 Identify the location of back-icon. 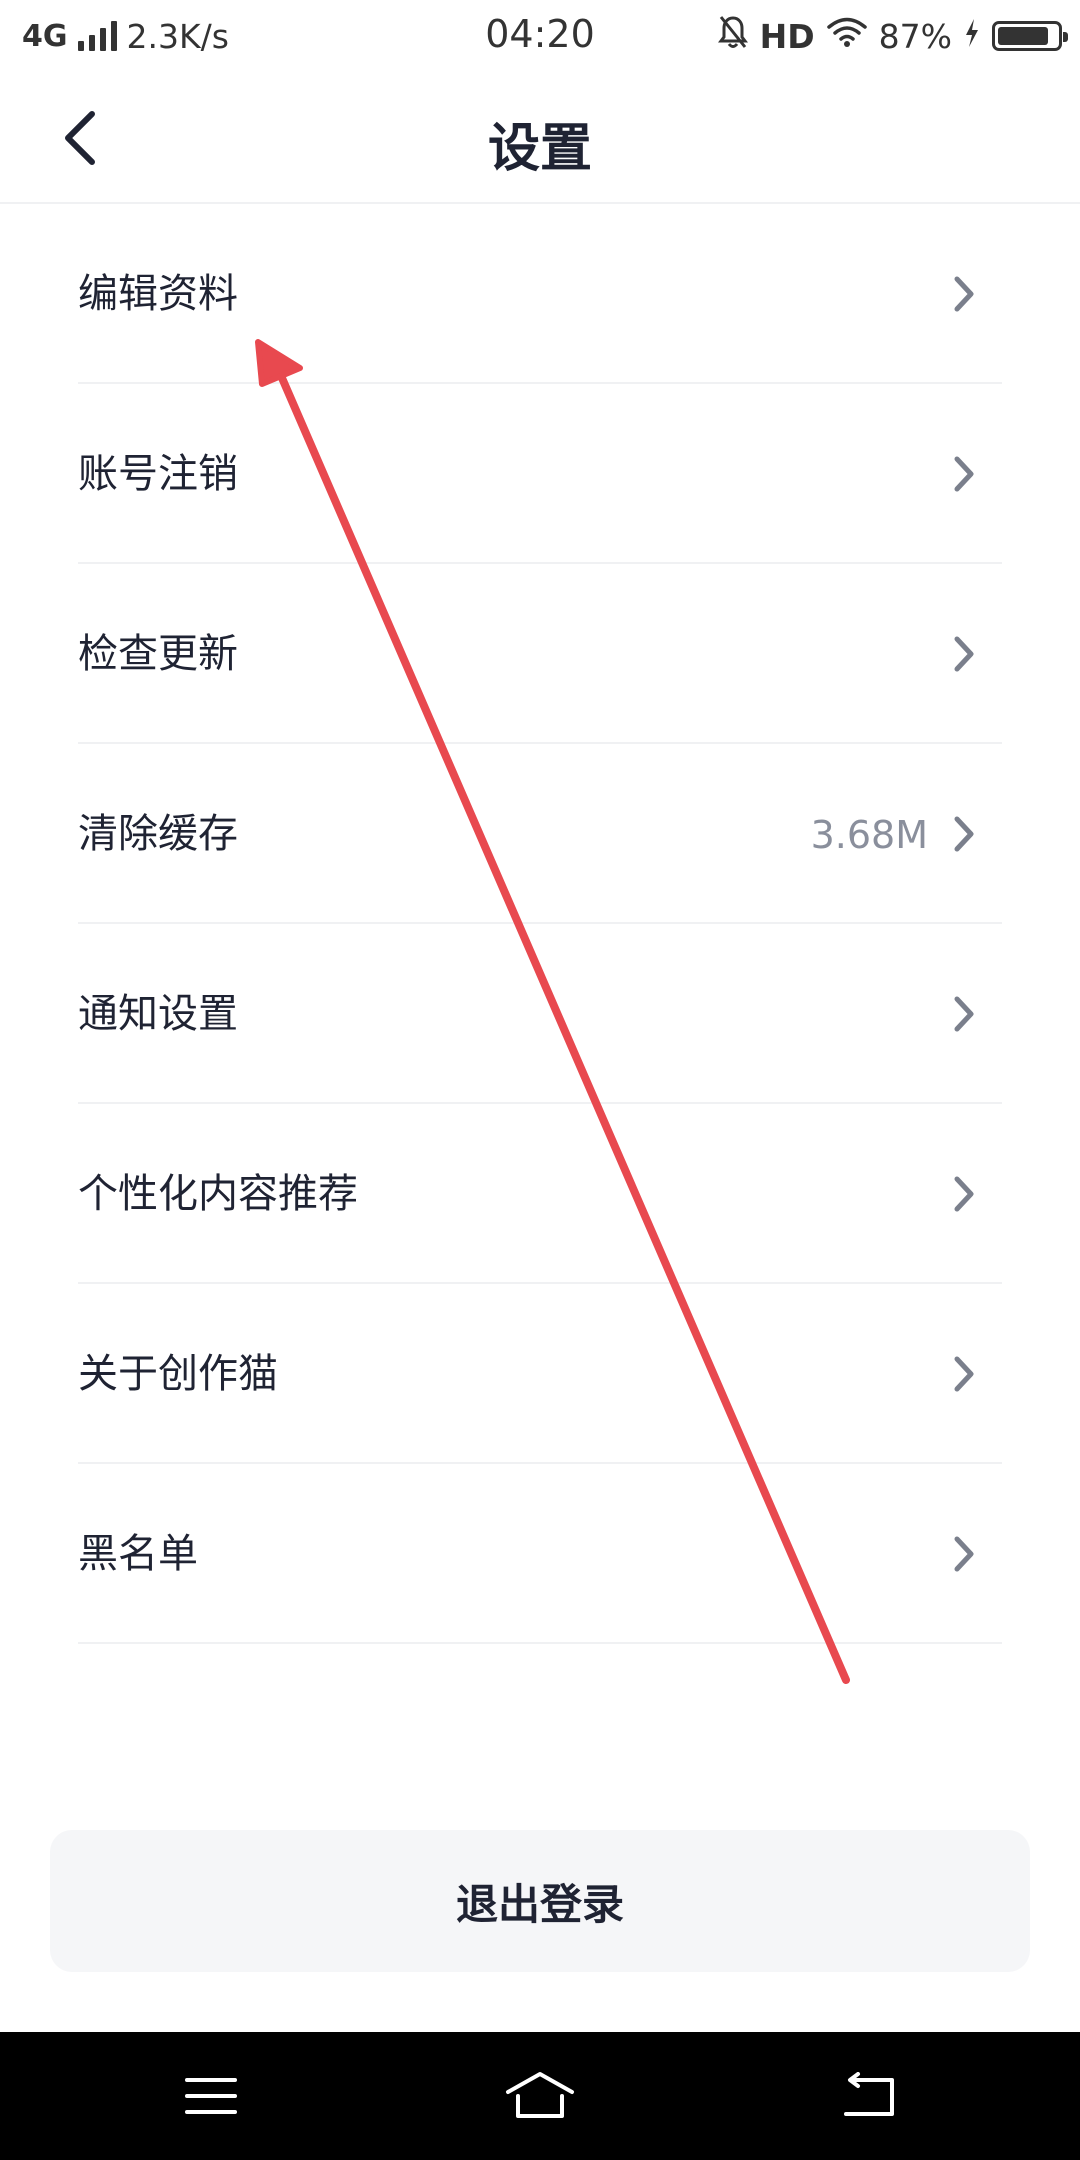
(869, 2094).